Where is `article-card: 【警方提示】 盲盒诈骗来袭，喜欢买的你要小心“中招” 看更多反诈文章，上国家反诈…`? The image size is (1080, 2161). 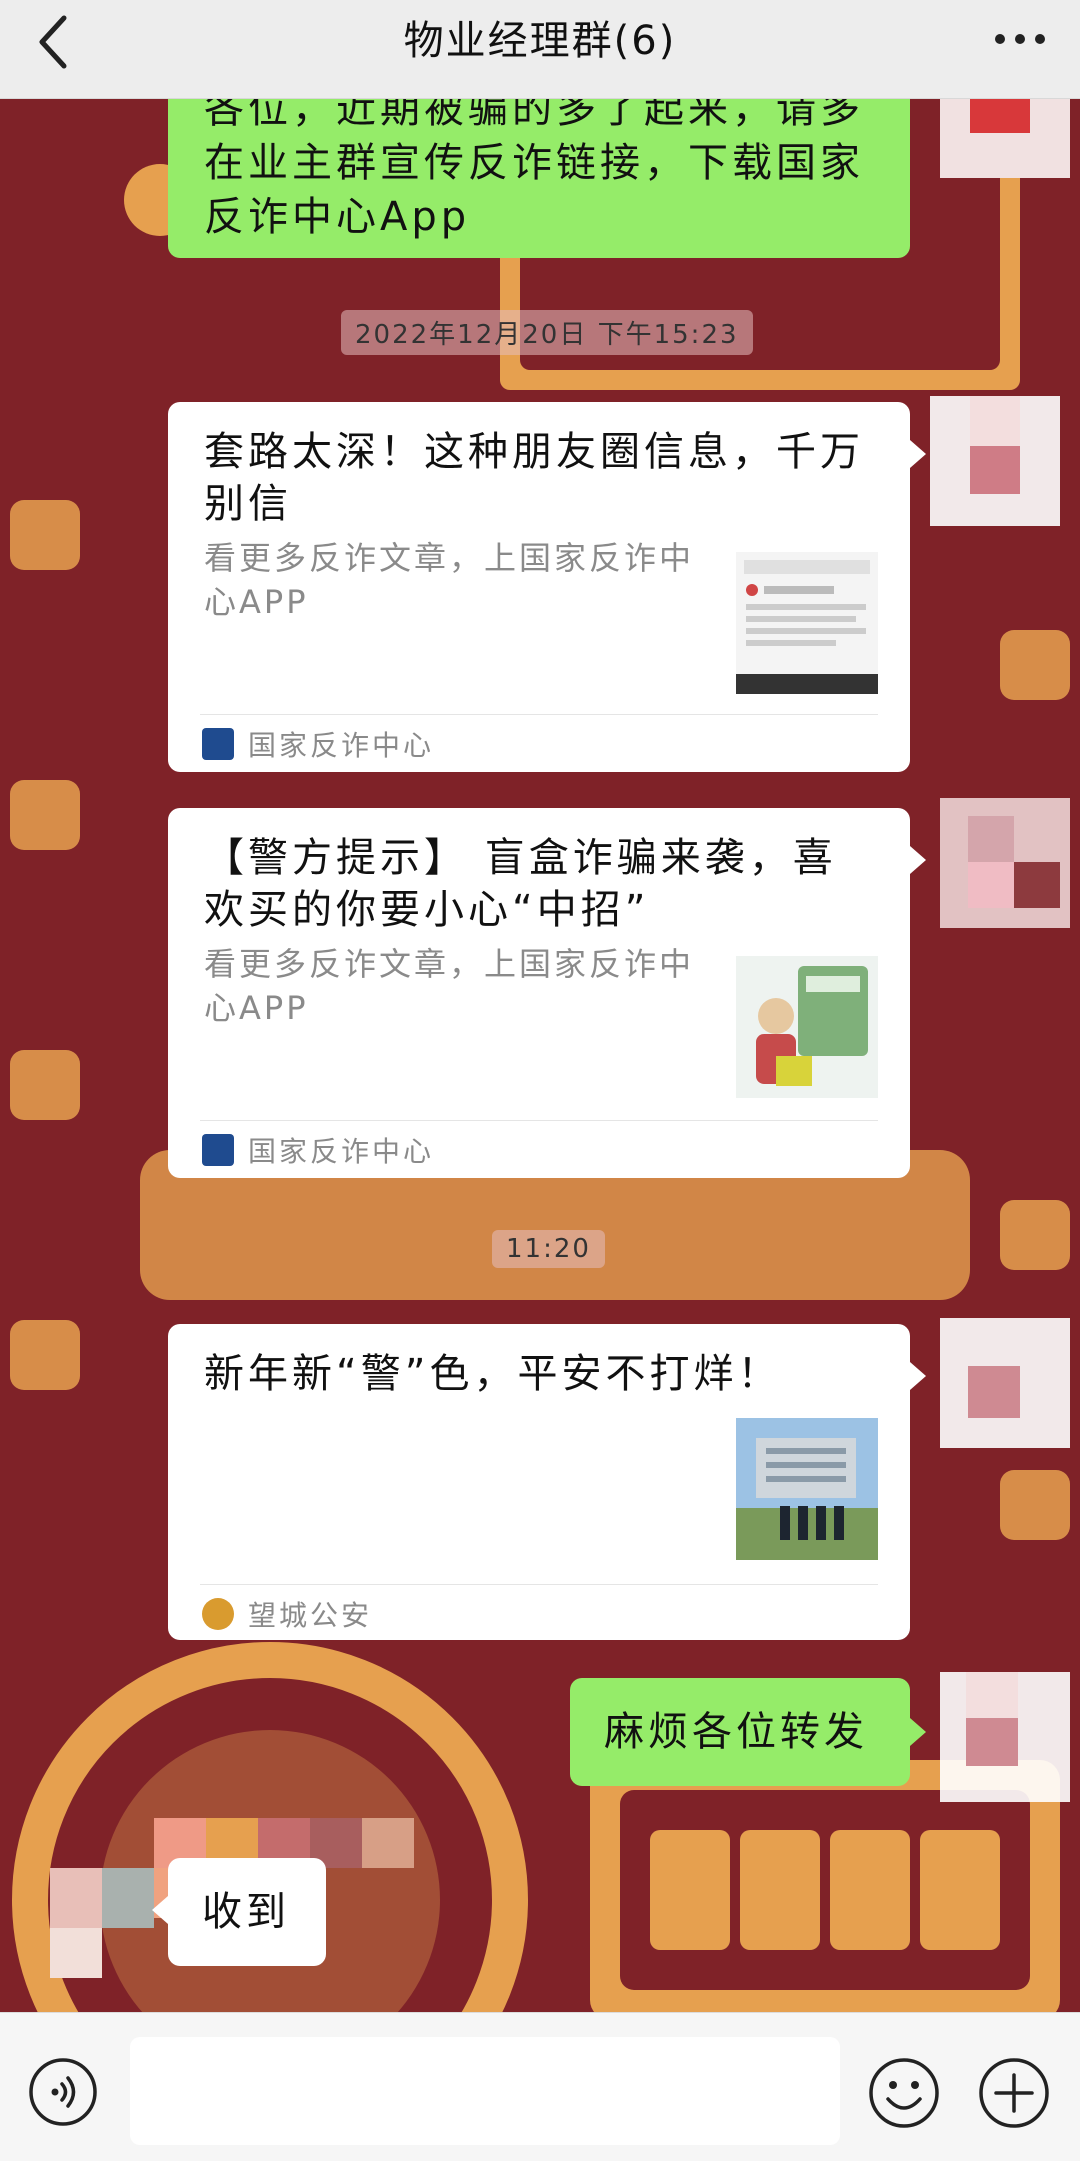
article-card: 【警方提示】 盲盒诈骗来袭，喜欢买的你要小心“中招” 看更多反诈文章，上国家反诈… is located at coordinates (539, 993).